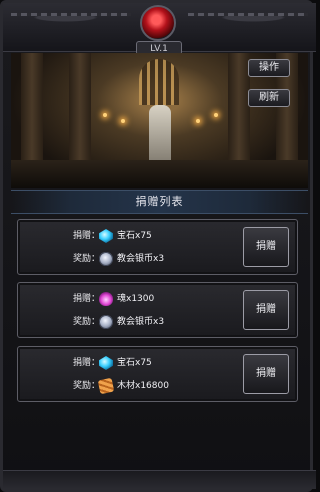 Image resolution: width=320 pixels, height=492 pixels. What do you see at coordinates (158, 23) in the screenshot?
I see `red-gem-icon` at bounding box center [158, 23].